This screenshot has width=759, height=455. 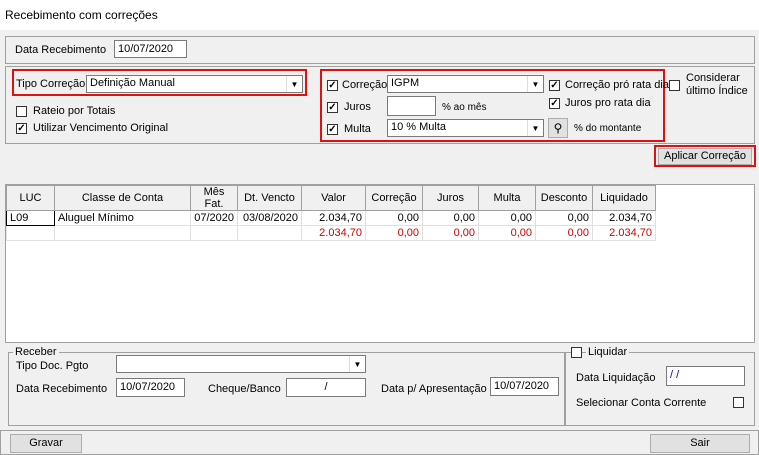 What do you see at coordinates (564, 198) in the screenshot?
I see `col-desconto: Desconto` at bounding box center [564, 198].